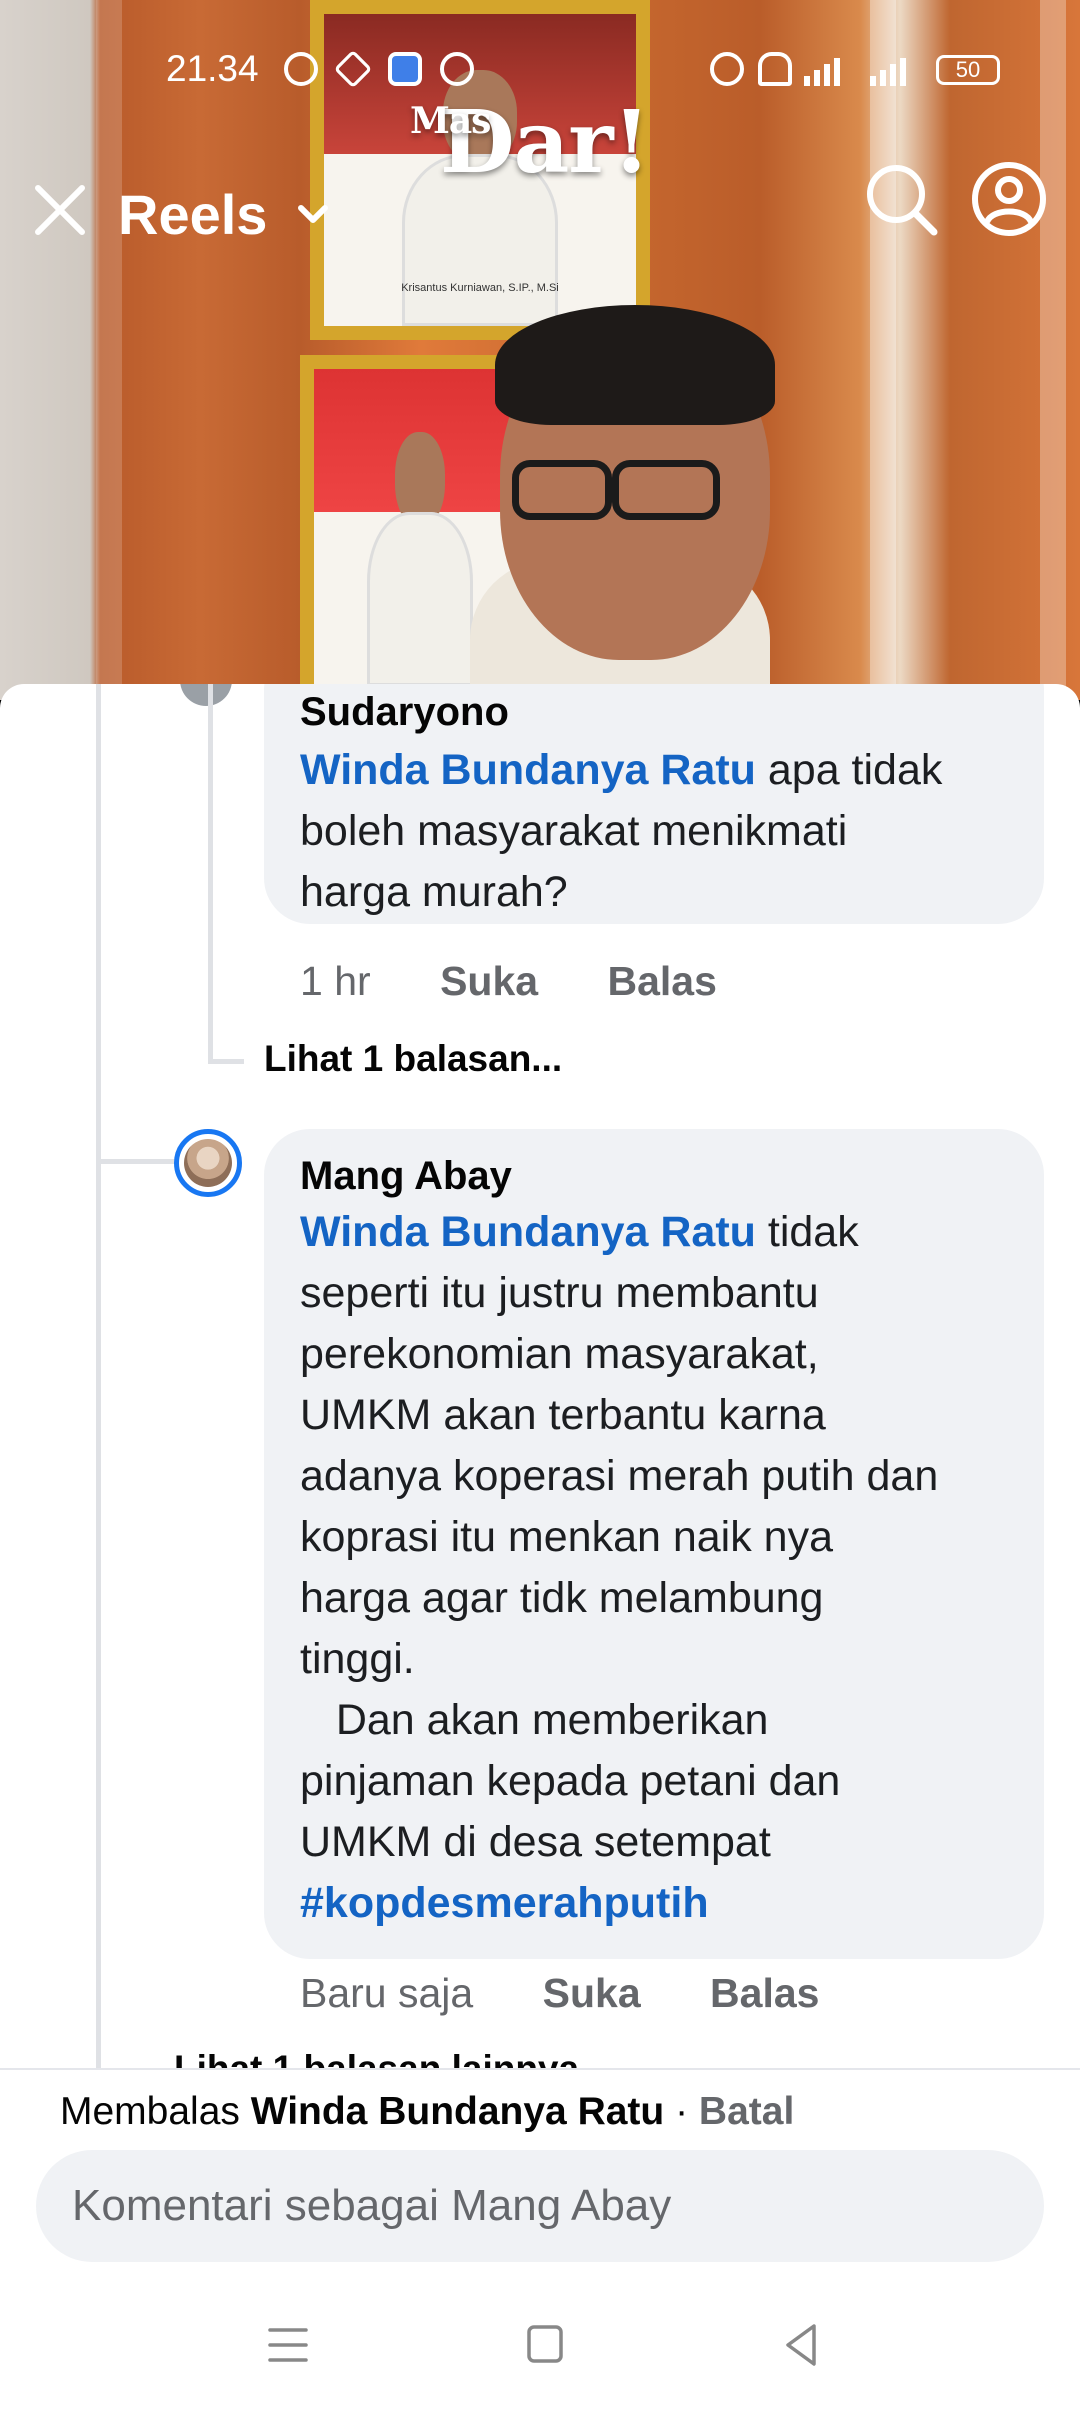  What do you see at coordinates (335, 981) in the screenshot?
I see `comment-time: 1 hr` at bounding box center [335, 981].